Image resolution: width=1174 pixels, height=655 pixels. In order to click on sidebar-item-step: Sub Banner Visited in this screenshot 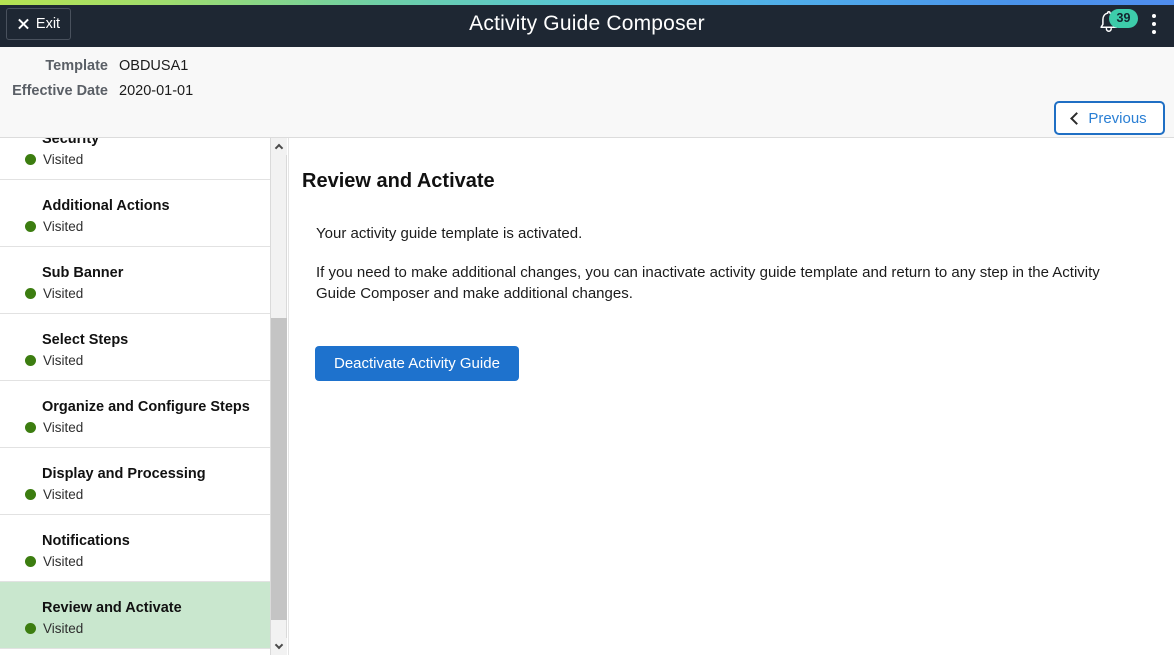, I will do `click(135, 280)`.